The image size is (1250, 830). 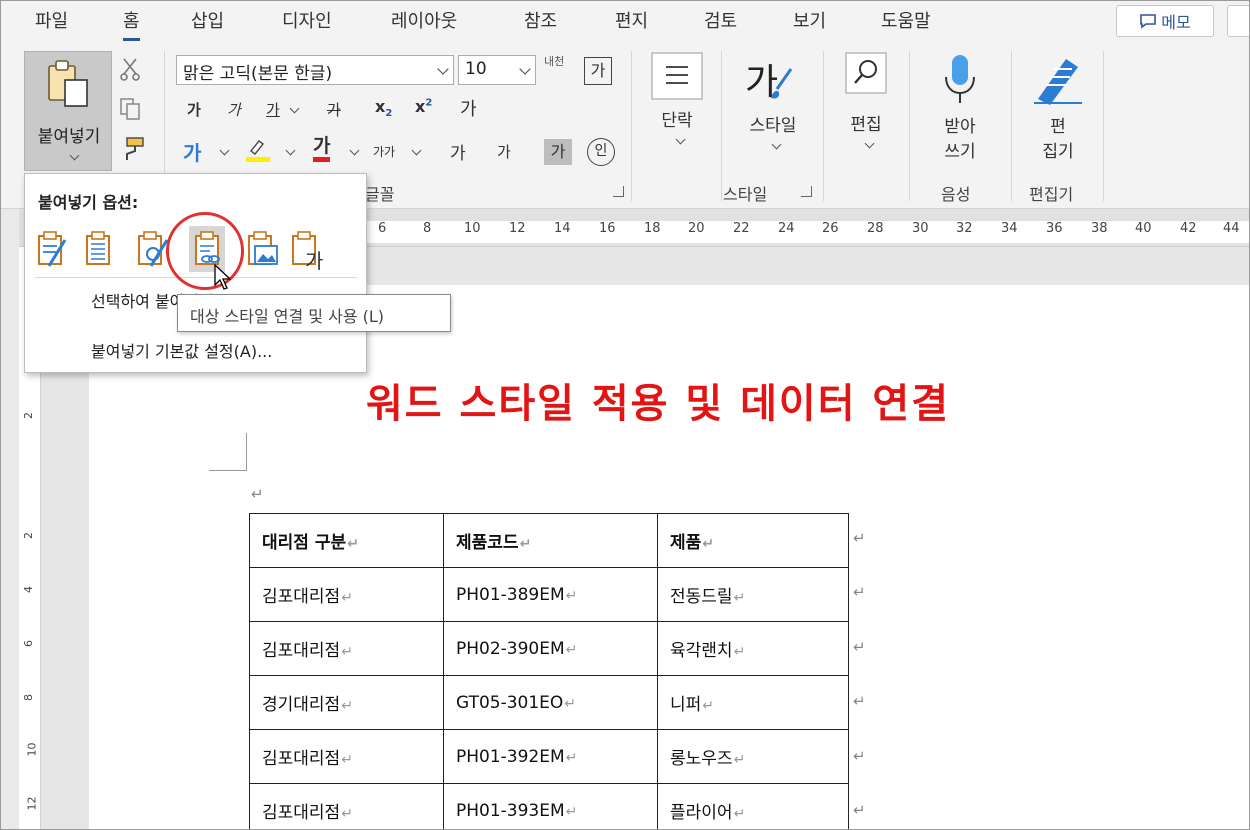 What do you see at coordinates (130, 109) in the screenshot?
I see `copy-icon` at bounding box center [130, 109].